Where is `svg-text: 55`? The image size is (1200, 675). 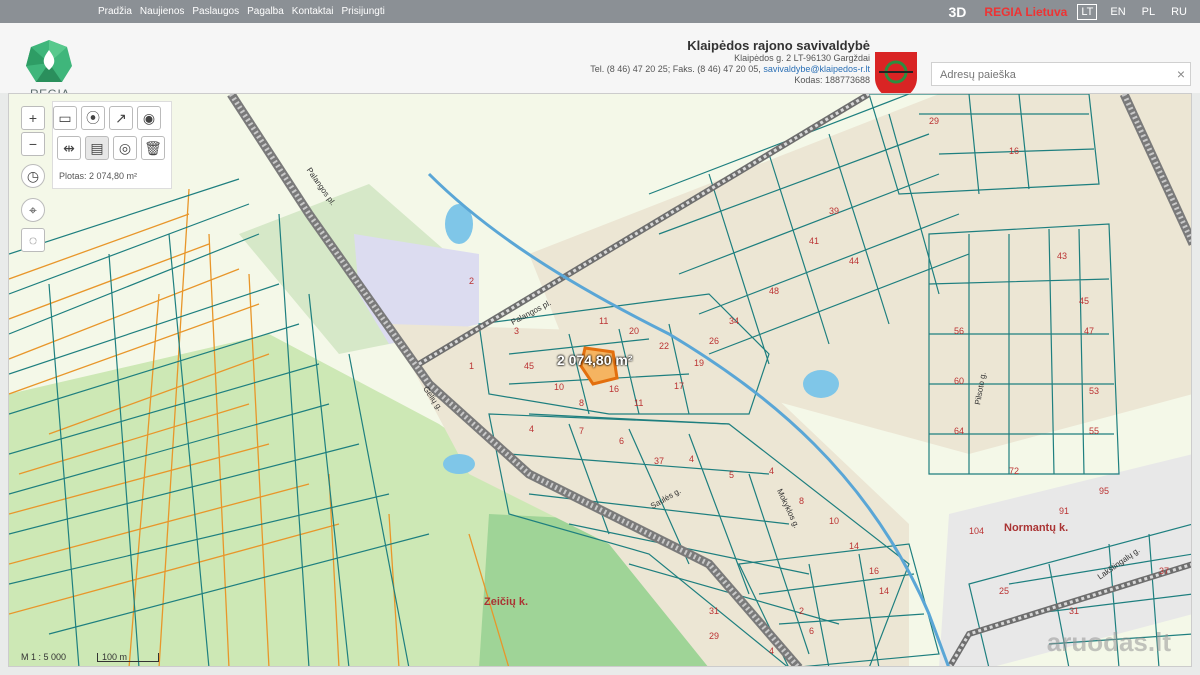 svg-text: 55 is located at coordinates (1094, 431).